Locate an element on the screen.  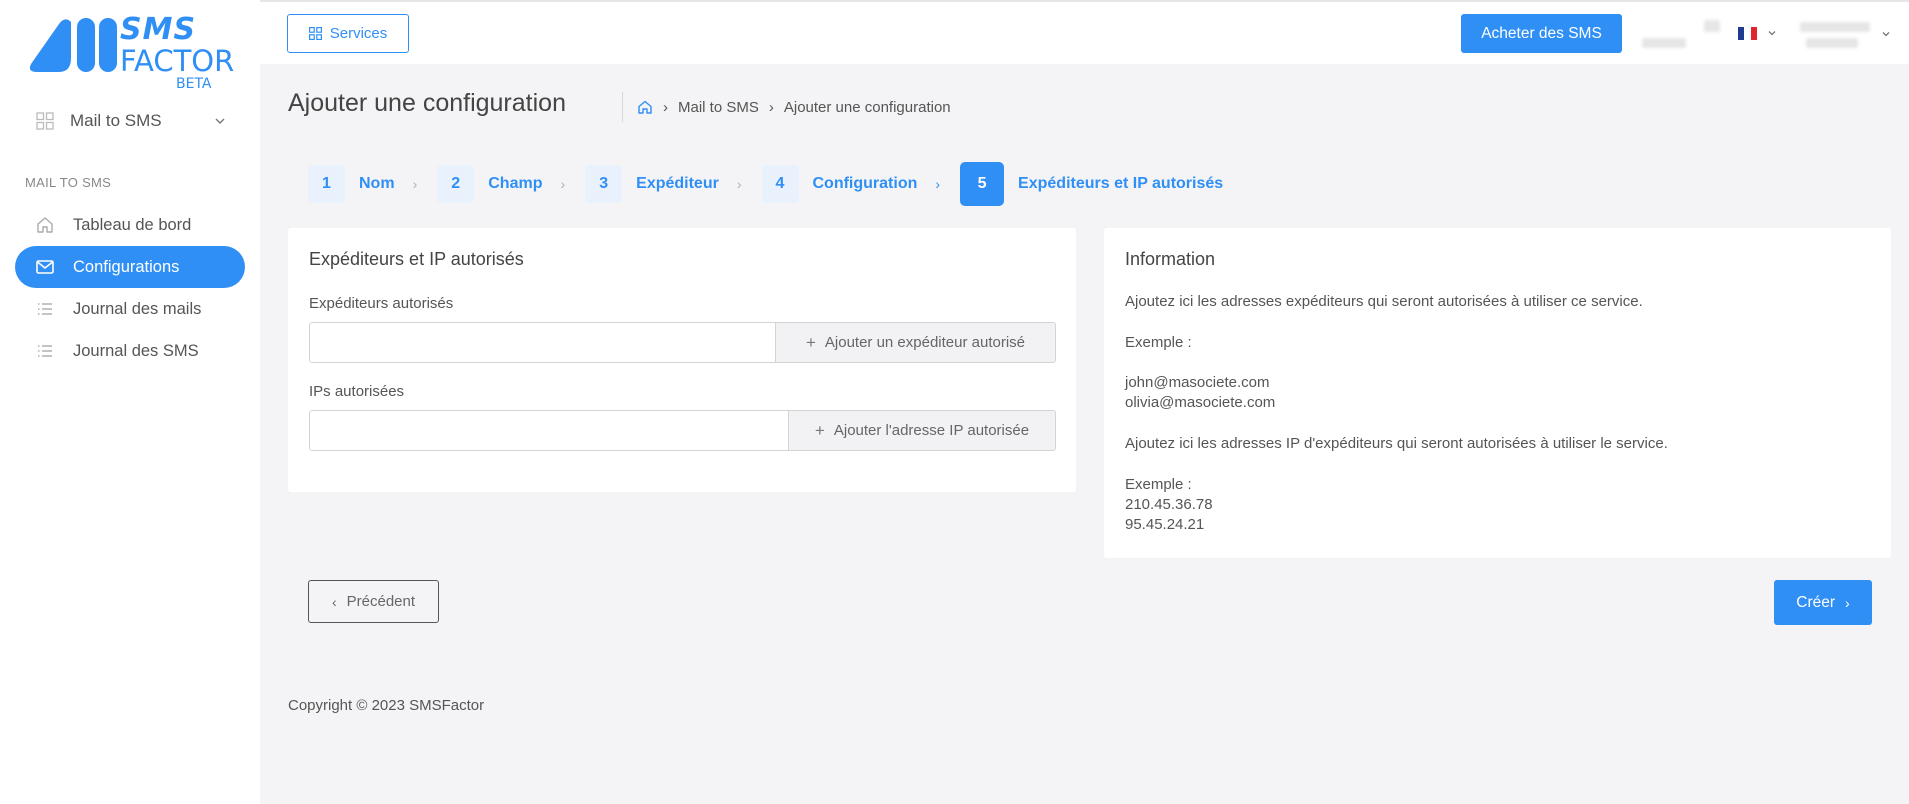
previous-button-label: Précédent is located at coordinates (381, 601).